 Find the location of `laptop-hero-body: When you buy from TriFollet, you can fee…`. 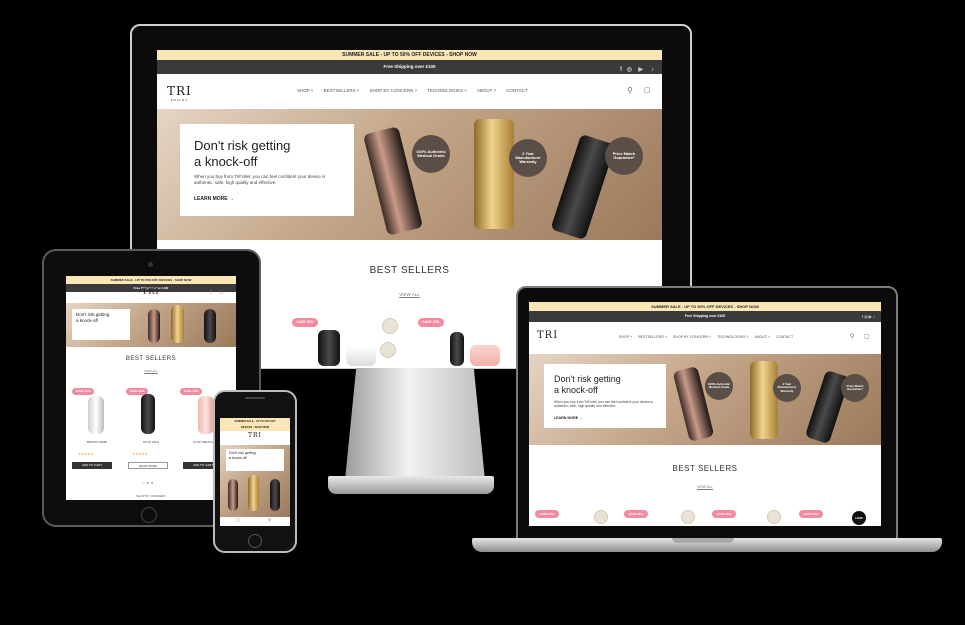

laptop-hero-body: When you buy from TriFollet, you can fee… is located at coordinates (603, 404).